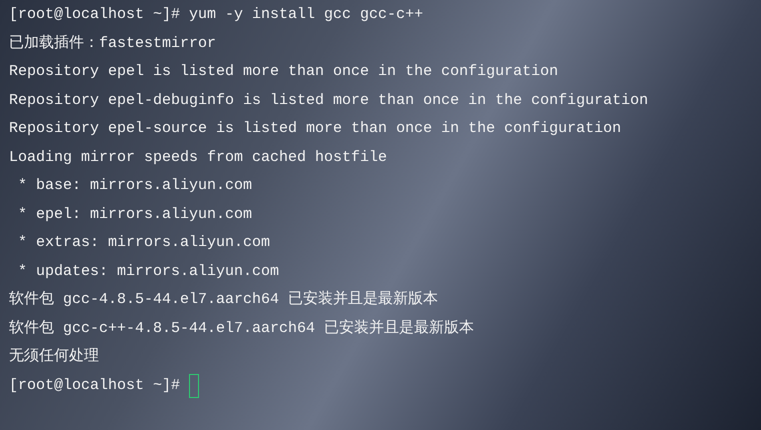 This screenshot has height=430, width=761. What do you see at coordinates (112, 44) in the screenshot?
I see `terminal-line: 已加载插件：fastestmirror` at bounding box center [112, 44].